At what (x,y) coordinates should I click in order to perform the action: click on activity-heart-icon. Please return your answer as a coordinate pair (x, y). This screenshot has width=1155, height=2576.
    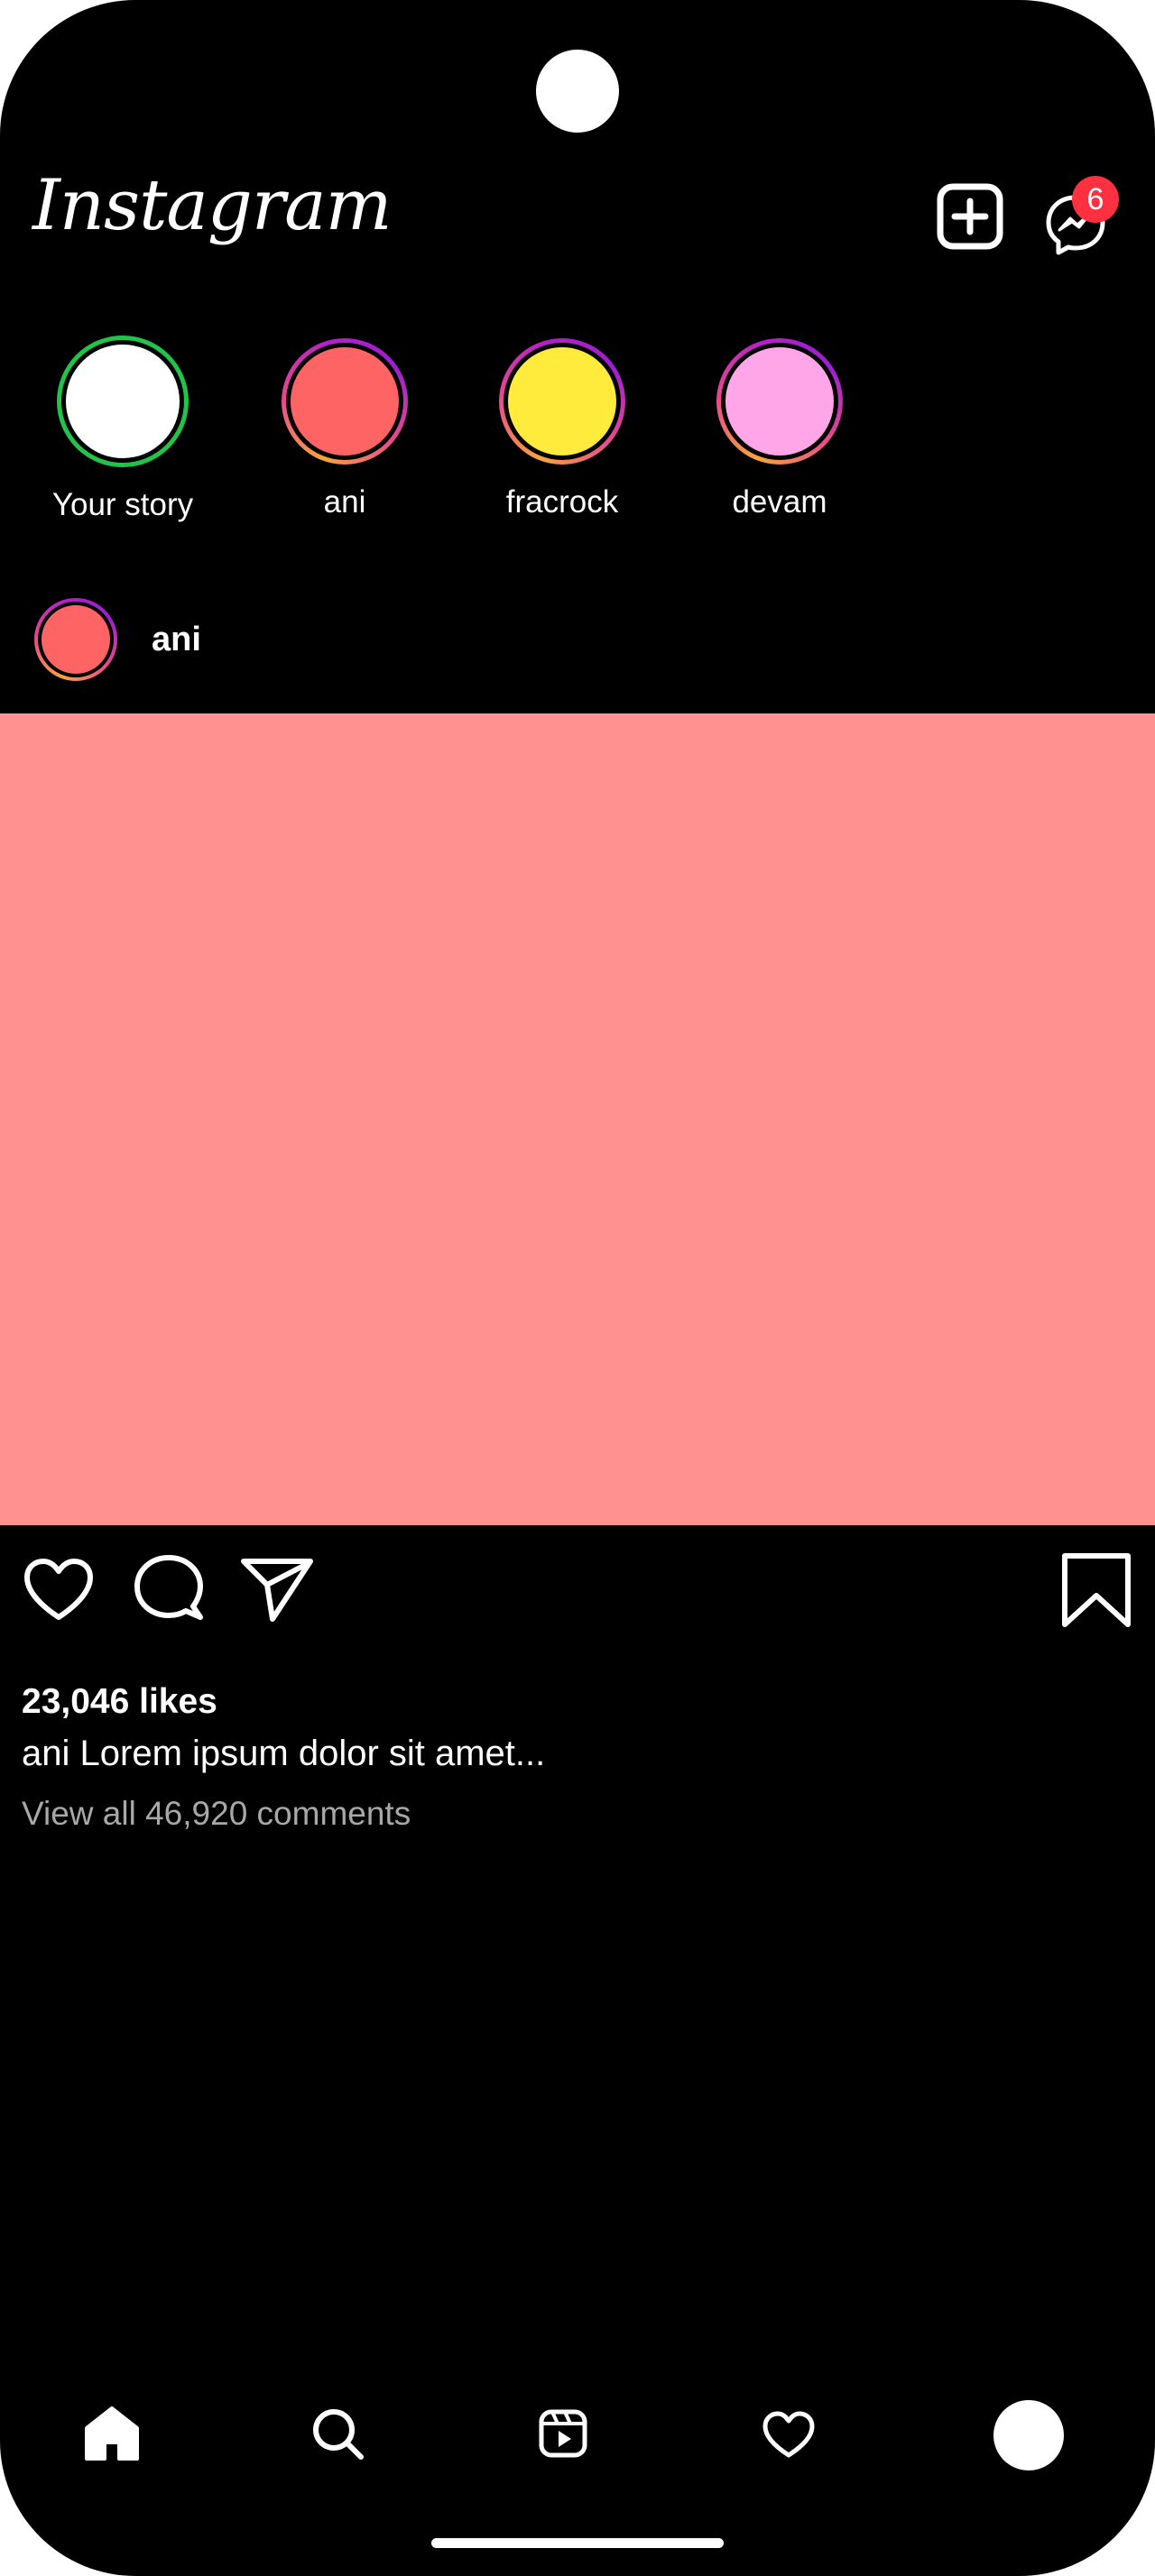
    Looking at the image, I should click on (788, 2434).